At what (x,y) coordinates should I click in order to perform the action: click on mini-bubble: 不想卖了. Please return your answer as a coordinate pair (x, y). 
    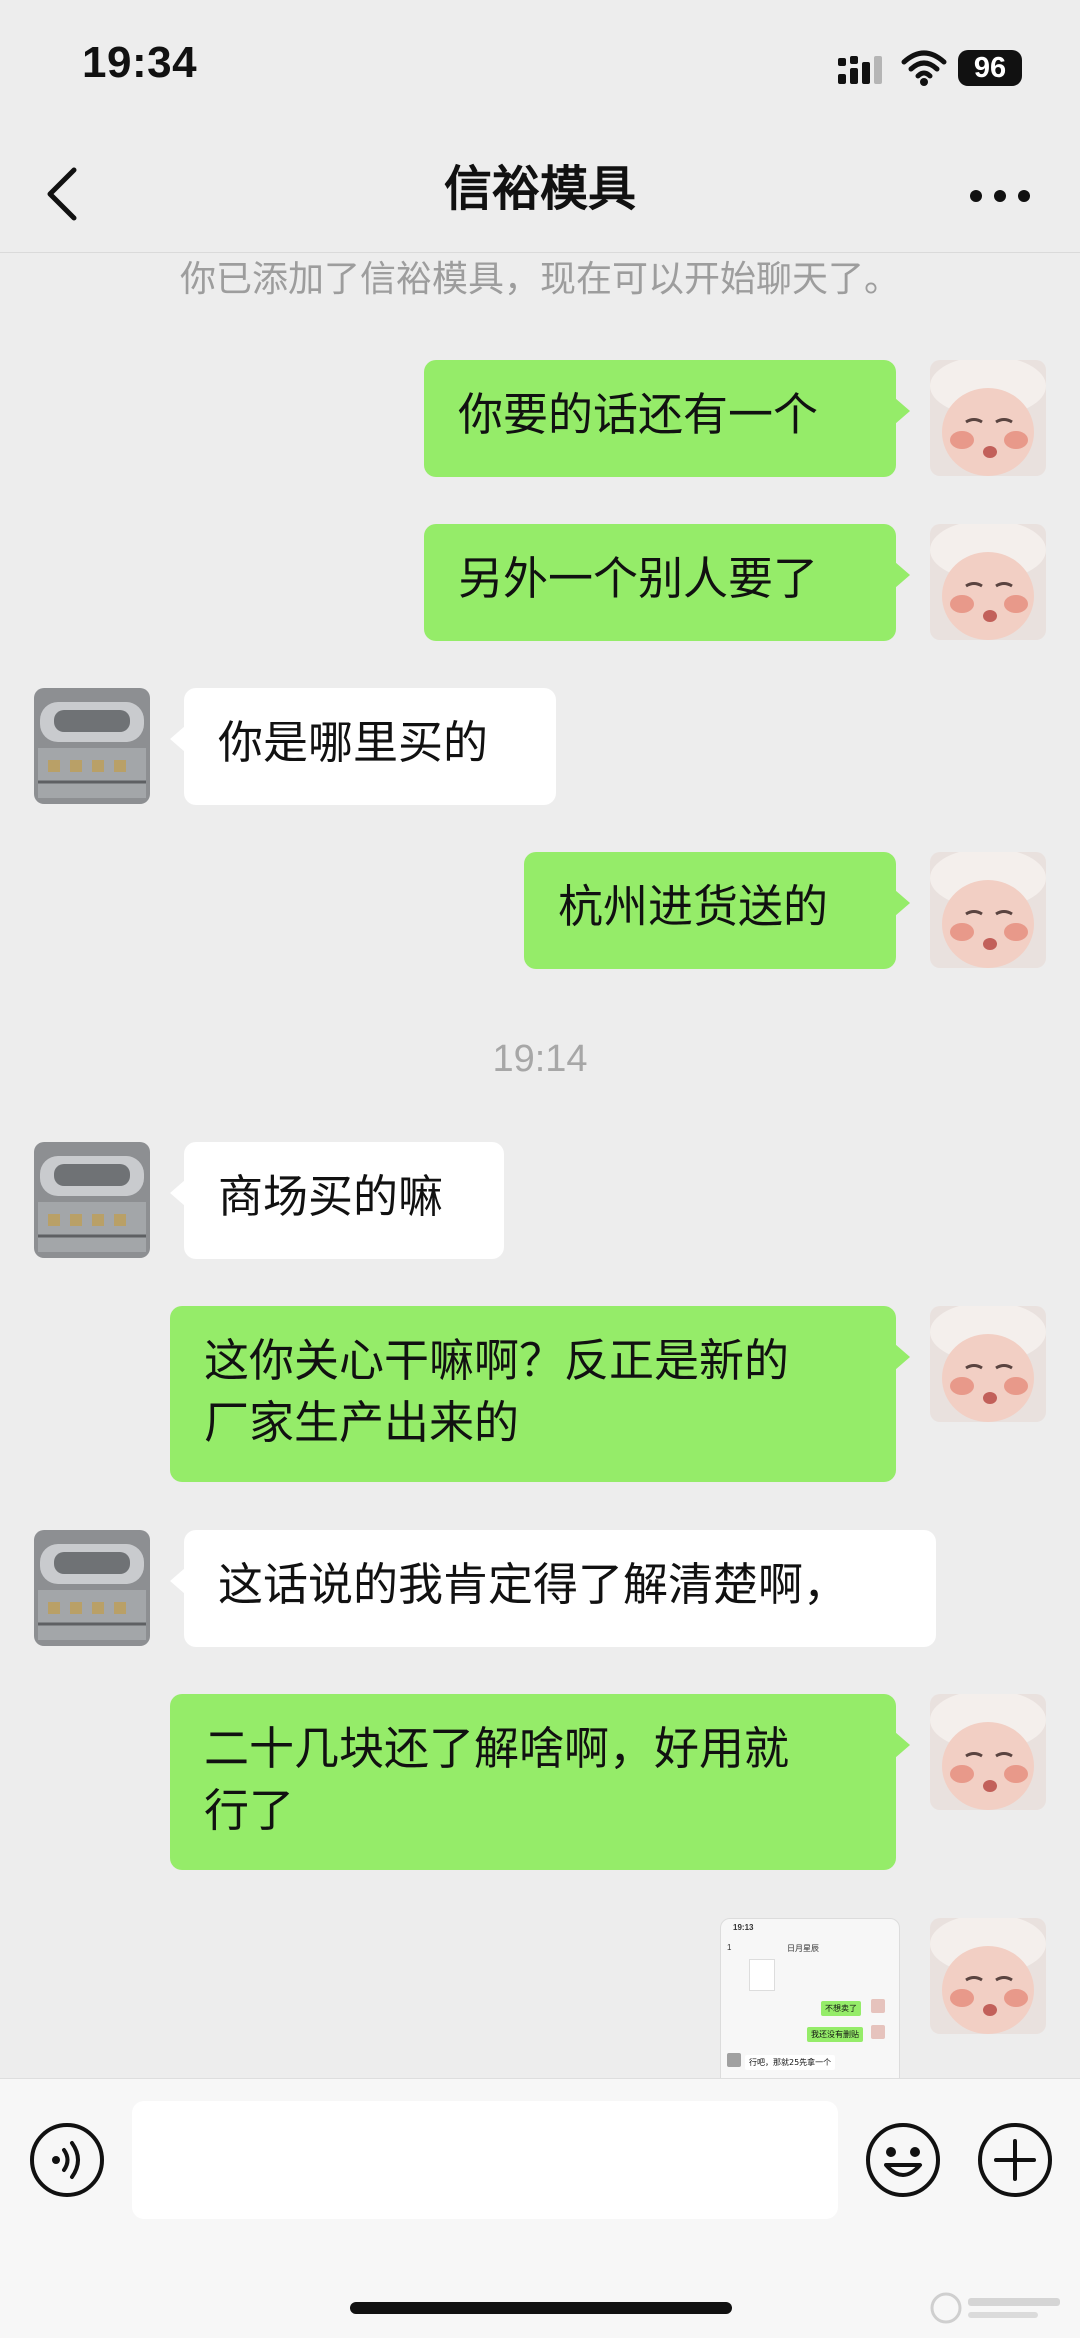
    Looking at the image, I should click on (841, 2008).